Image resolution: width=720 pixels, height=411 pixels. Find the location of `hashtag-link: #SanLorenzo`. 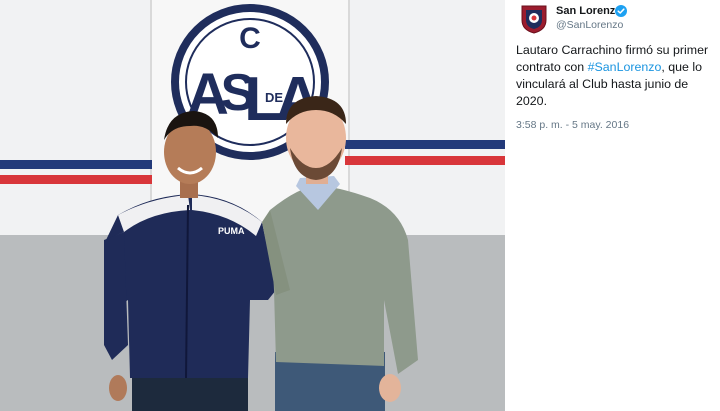

hashtag-link: #SanLorenzo is located at coordinates (625, 67).